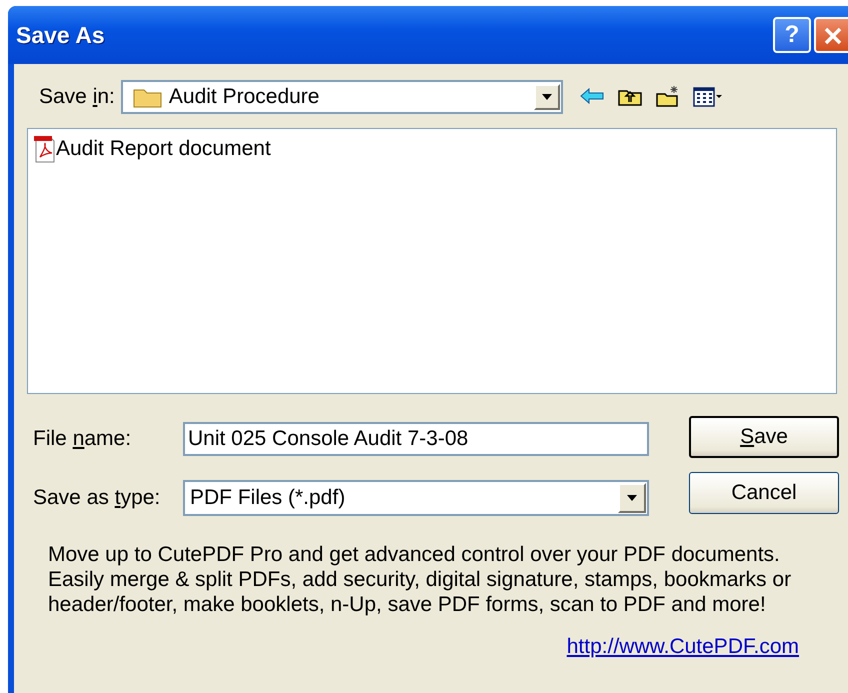 This screenshot has height=693, width=848. I want to click on new-folder-icon, so click(667, 97).